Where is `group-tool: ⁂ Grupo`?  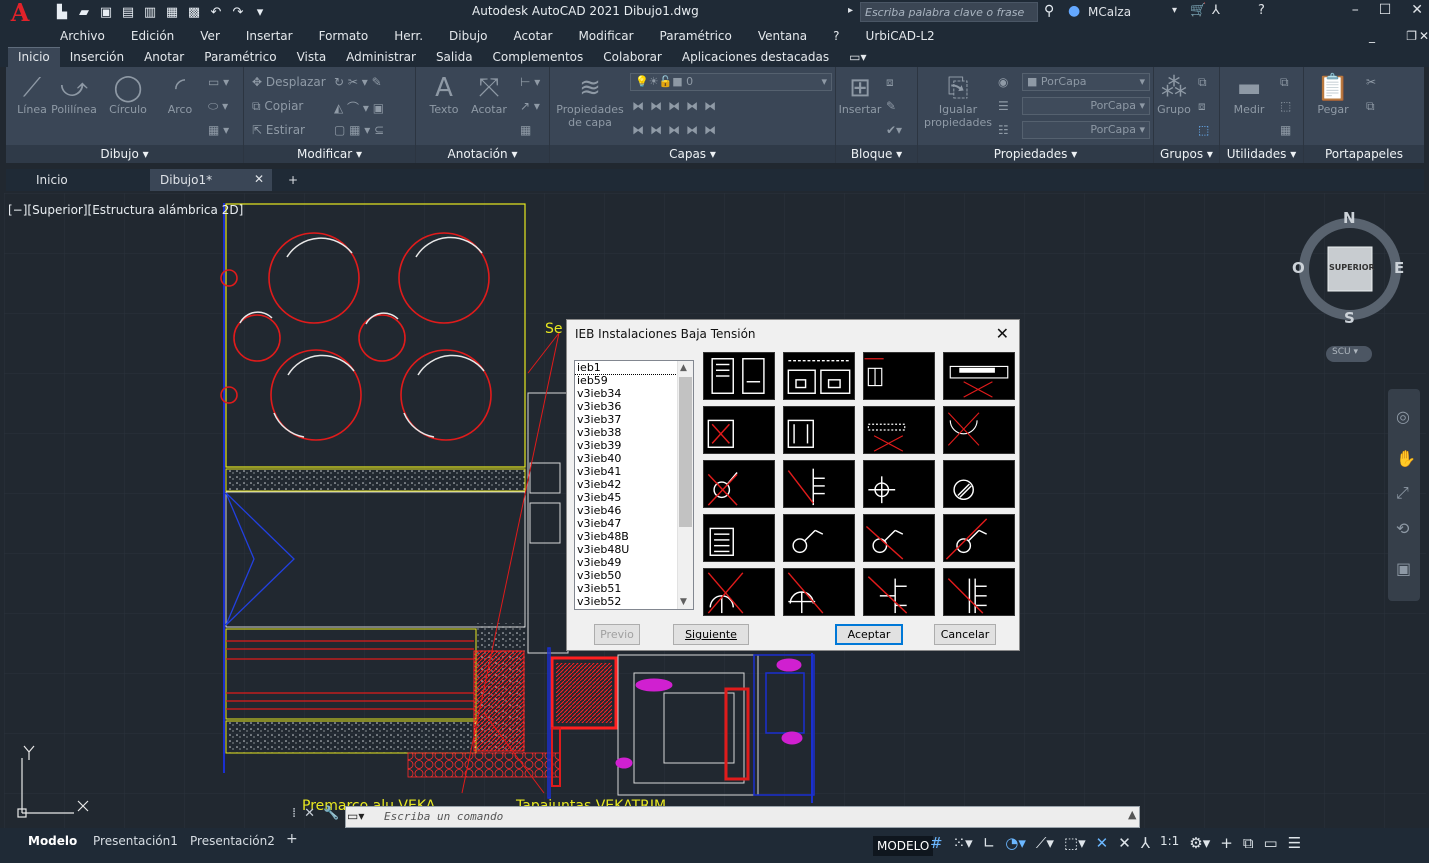
group-tool: ⁂ Grupo is located at coordinates (1174, 94).